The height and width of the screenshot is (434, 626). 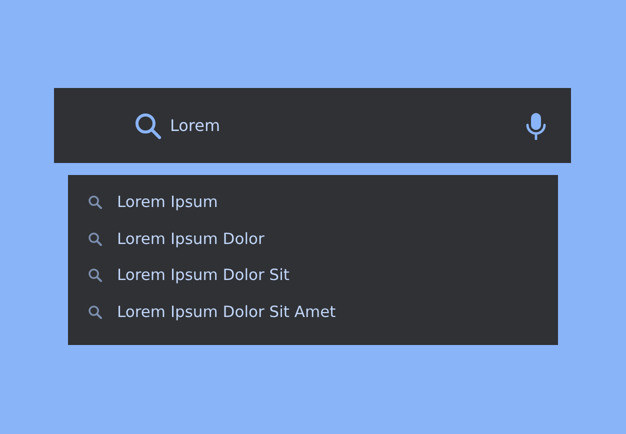 What do you see at coordinates (313, 202) in the screenshot?
I see `suggestion-item: Lorem Ipsum` at bounding box center [313, 202].